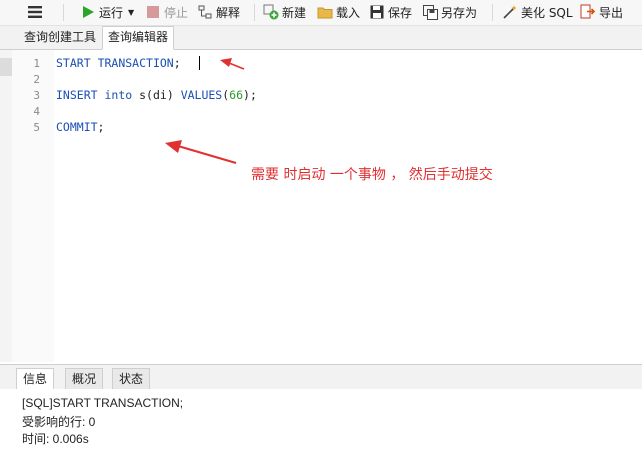 Image resolution: width=642 pixels, height=456 pixels. Describe the element at coordinates (84, 378) in the screenshot. I see `tab-overview: 概况` at that location.